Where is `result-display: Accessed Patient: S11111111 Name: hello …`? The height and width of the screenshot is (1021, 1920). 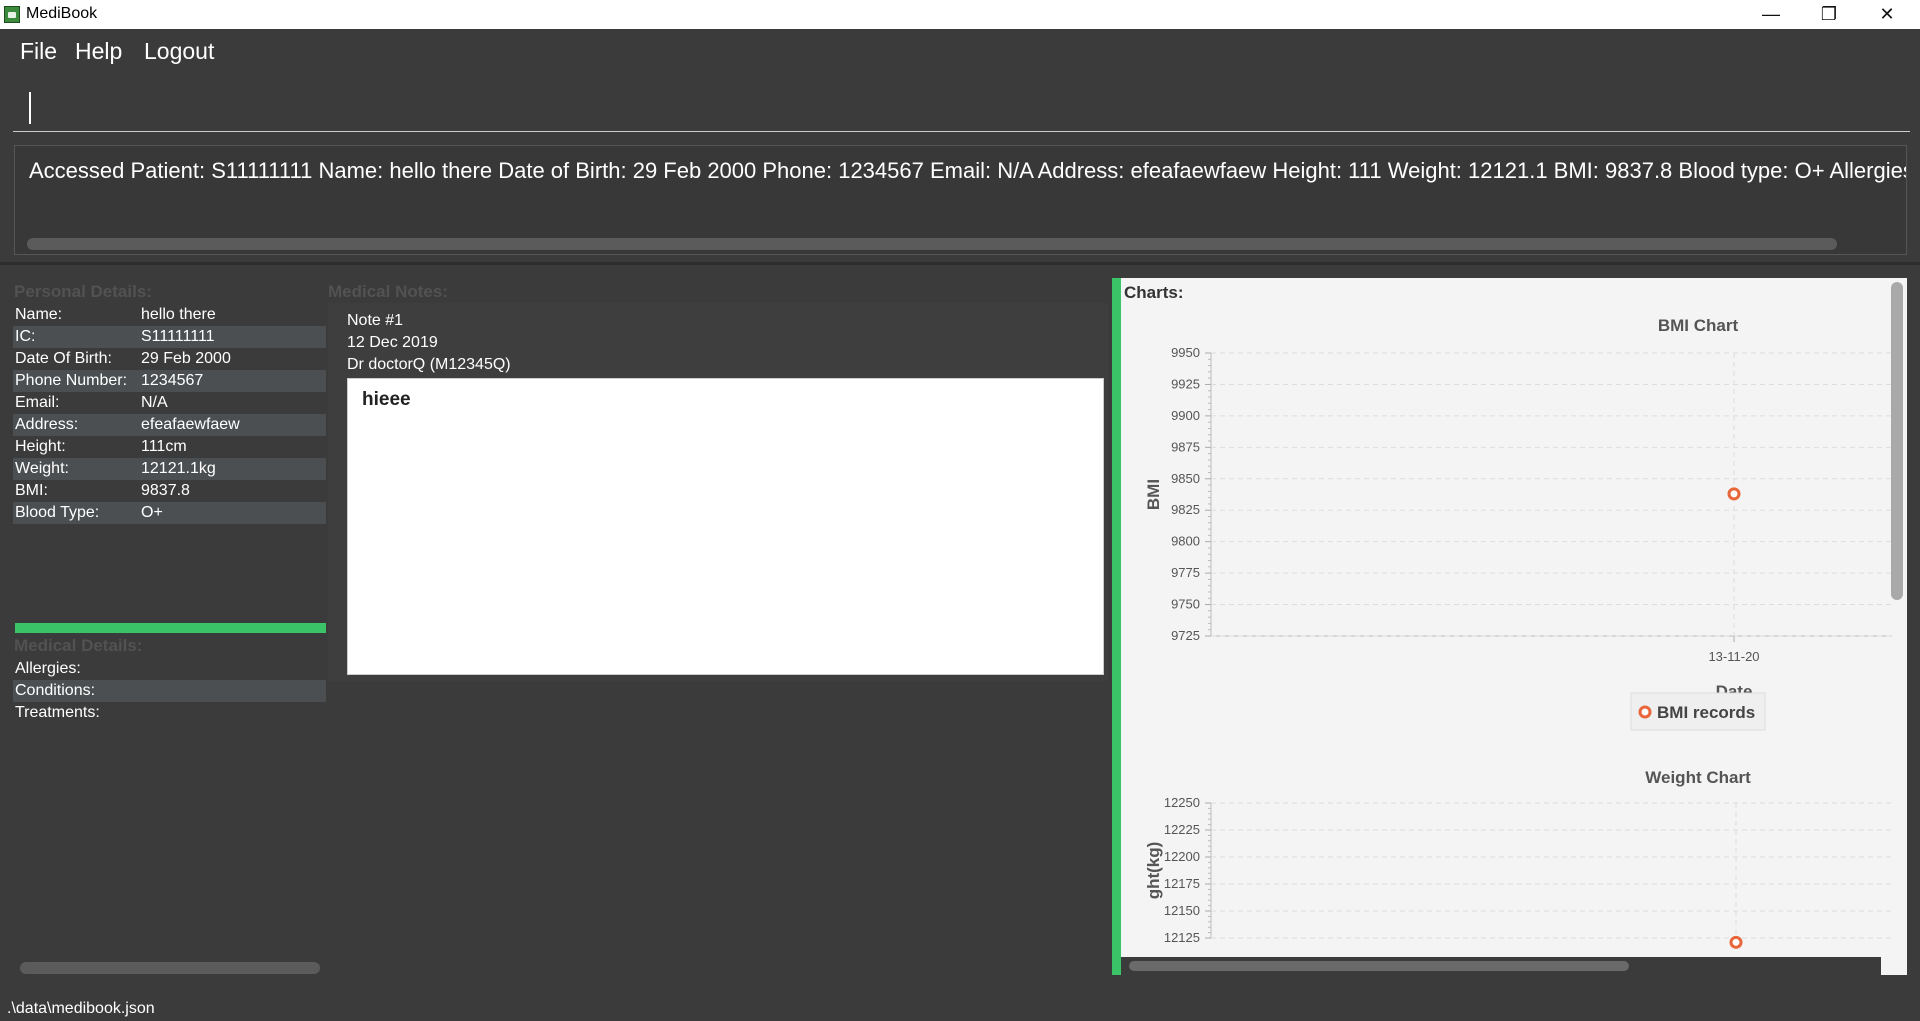 result-display: Accessed Patient: S11111111 Name: hello … is located at coordinates (960, 200).